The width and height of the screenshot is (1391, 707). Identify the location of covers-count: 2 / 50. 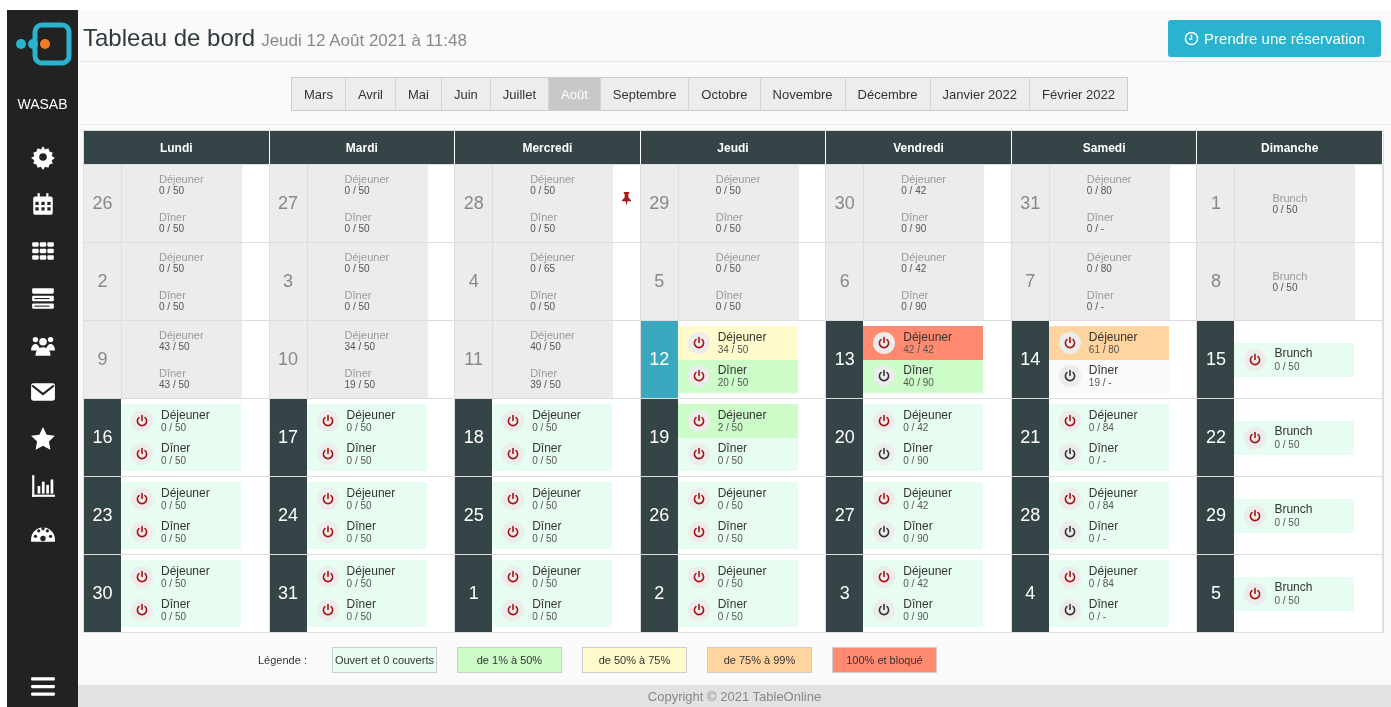
(730, 427).